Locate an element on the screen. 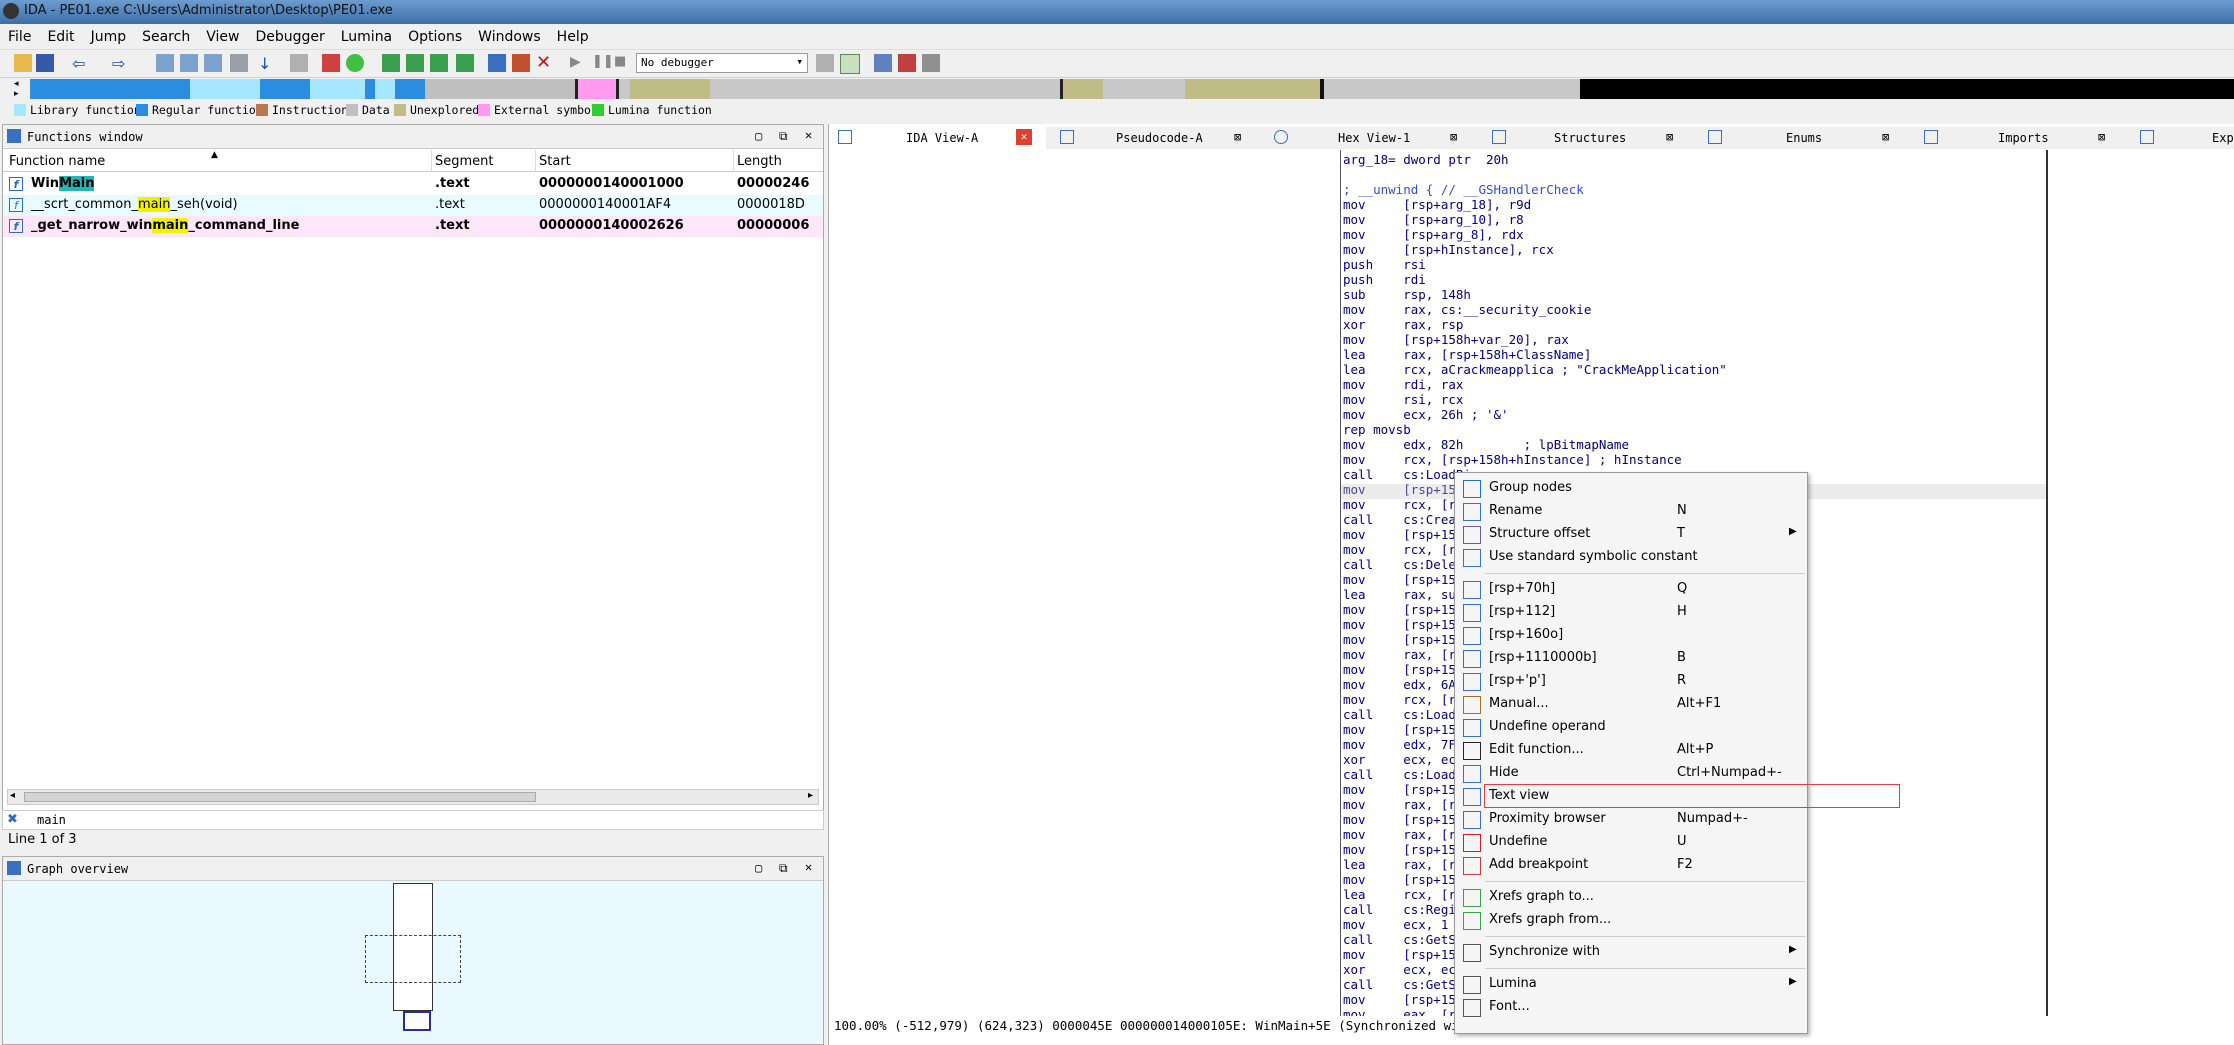 This screenshot has height=1045, width=2234. code-line: xor rax, rsp is located at coordinates (1535, 324).